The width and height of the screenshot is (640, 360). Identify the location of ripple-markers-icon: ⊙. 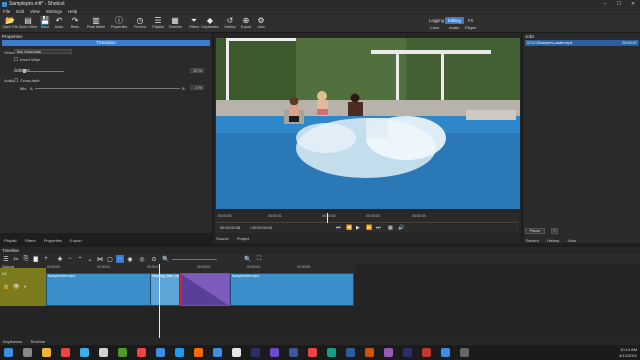
(154, 259).